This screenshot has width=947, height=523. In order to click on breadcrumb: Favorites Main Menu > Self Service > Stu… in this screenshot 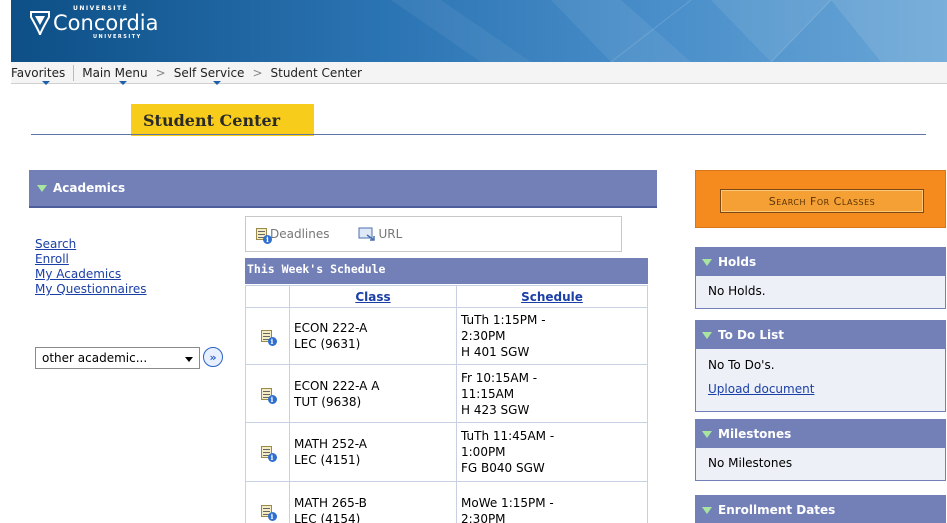, I will do `click(479, 73)`.